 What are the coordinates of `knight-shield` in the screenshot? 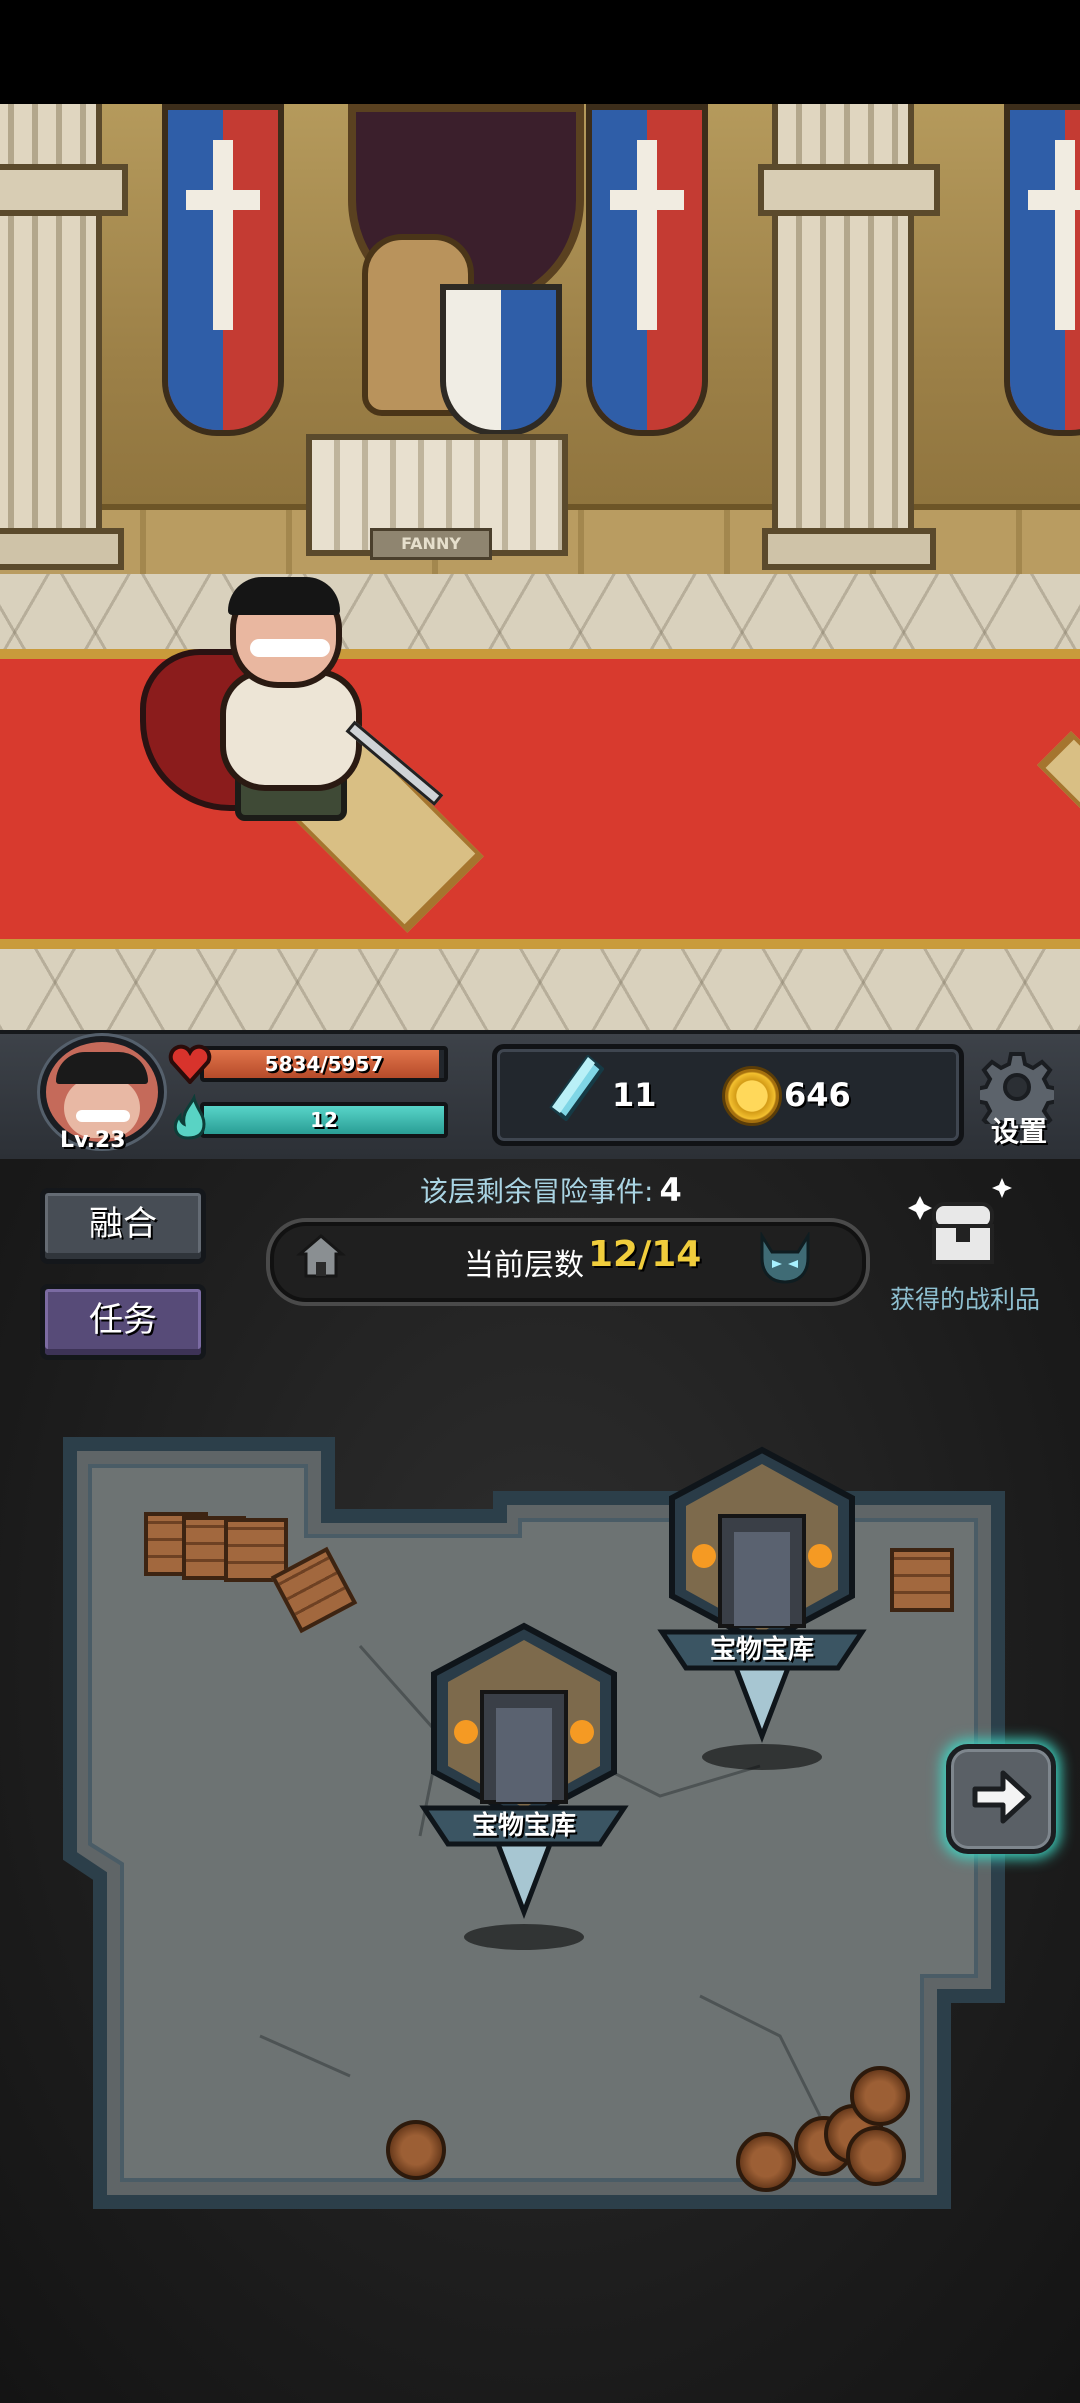 It's located at (501, 360).